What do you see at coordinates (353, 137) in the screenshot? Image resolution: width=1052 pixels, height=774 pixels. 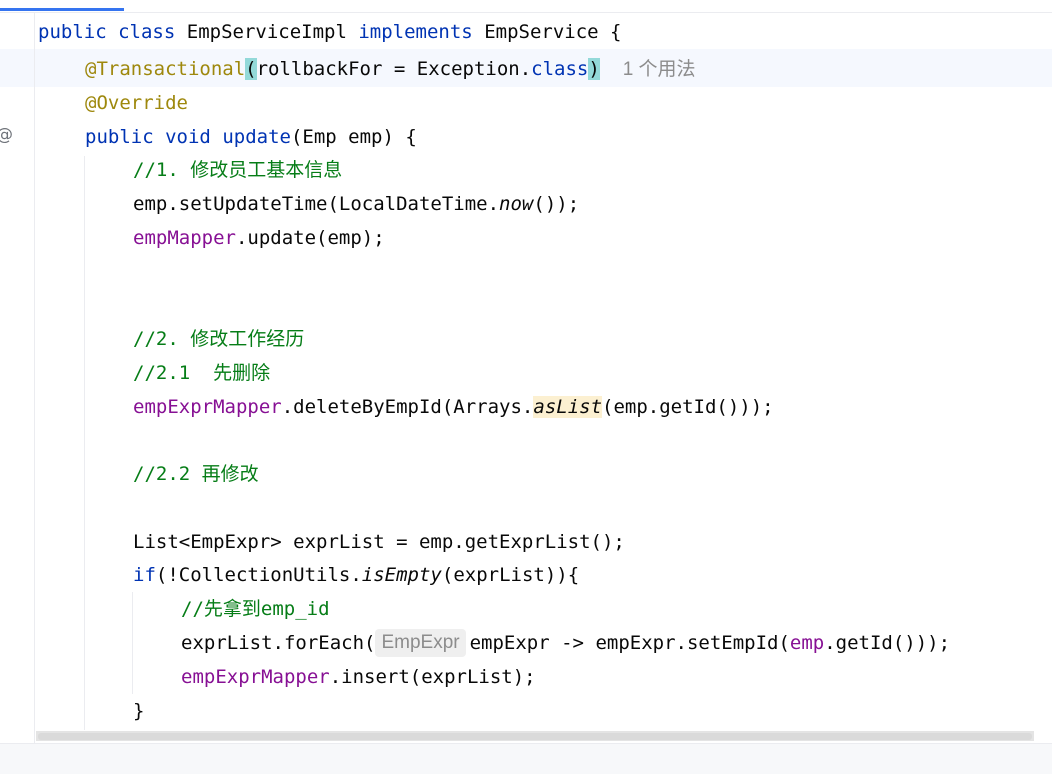 I see `method-params: (Emp emp) {` at bounding box center [353, 137].